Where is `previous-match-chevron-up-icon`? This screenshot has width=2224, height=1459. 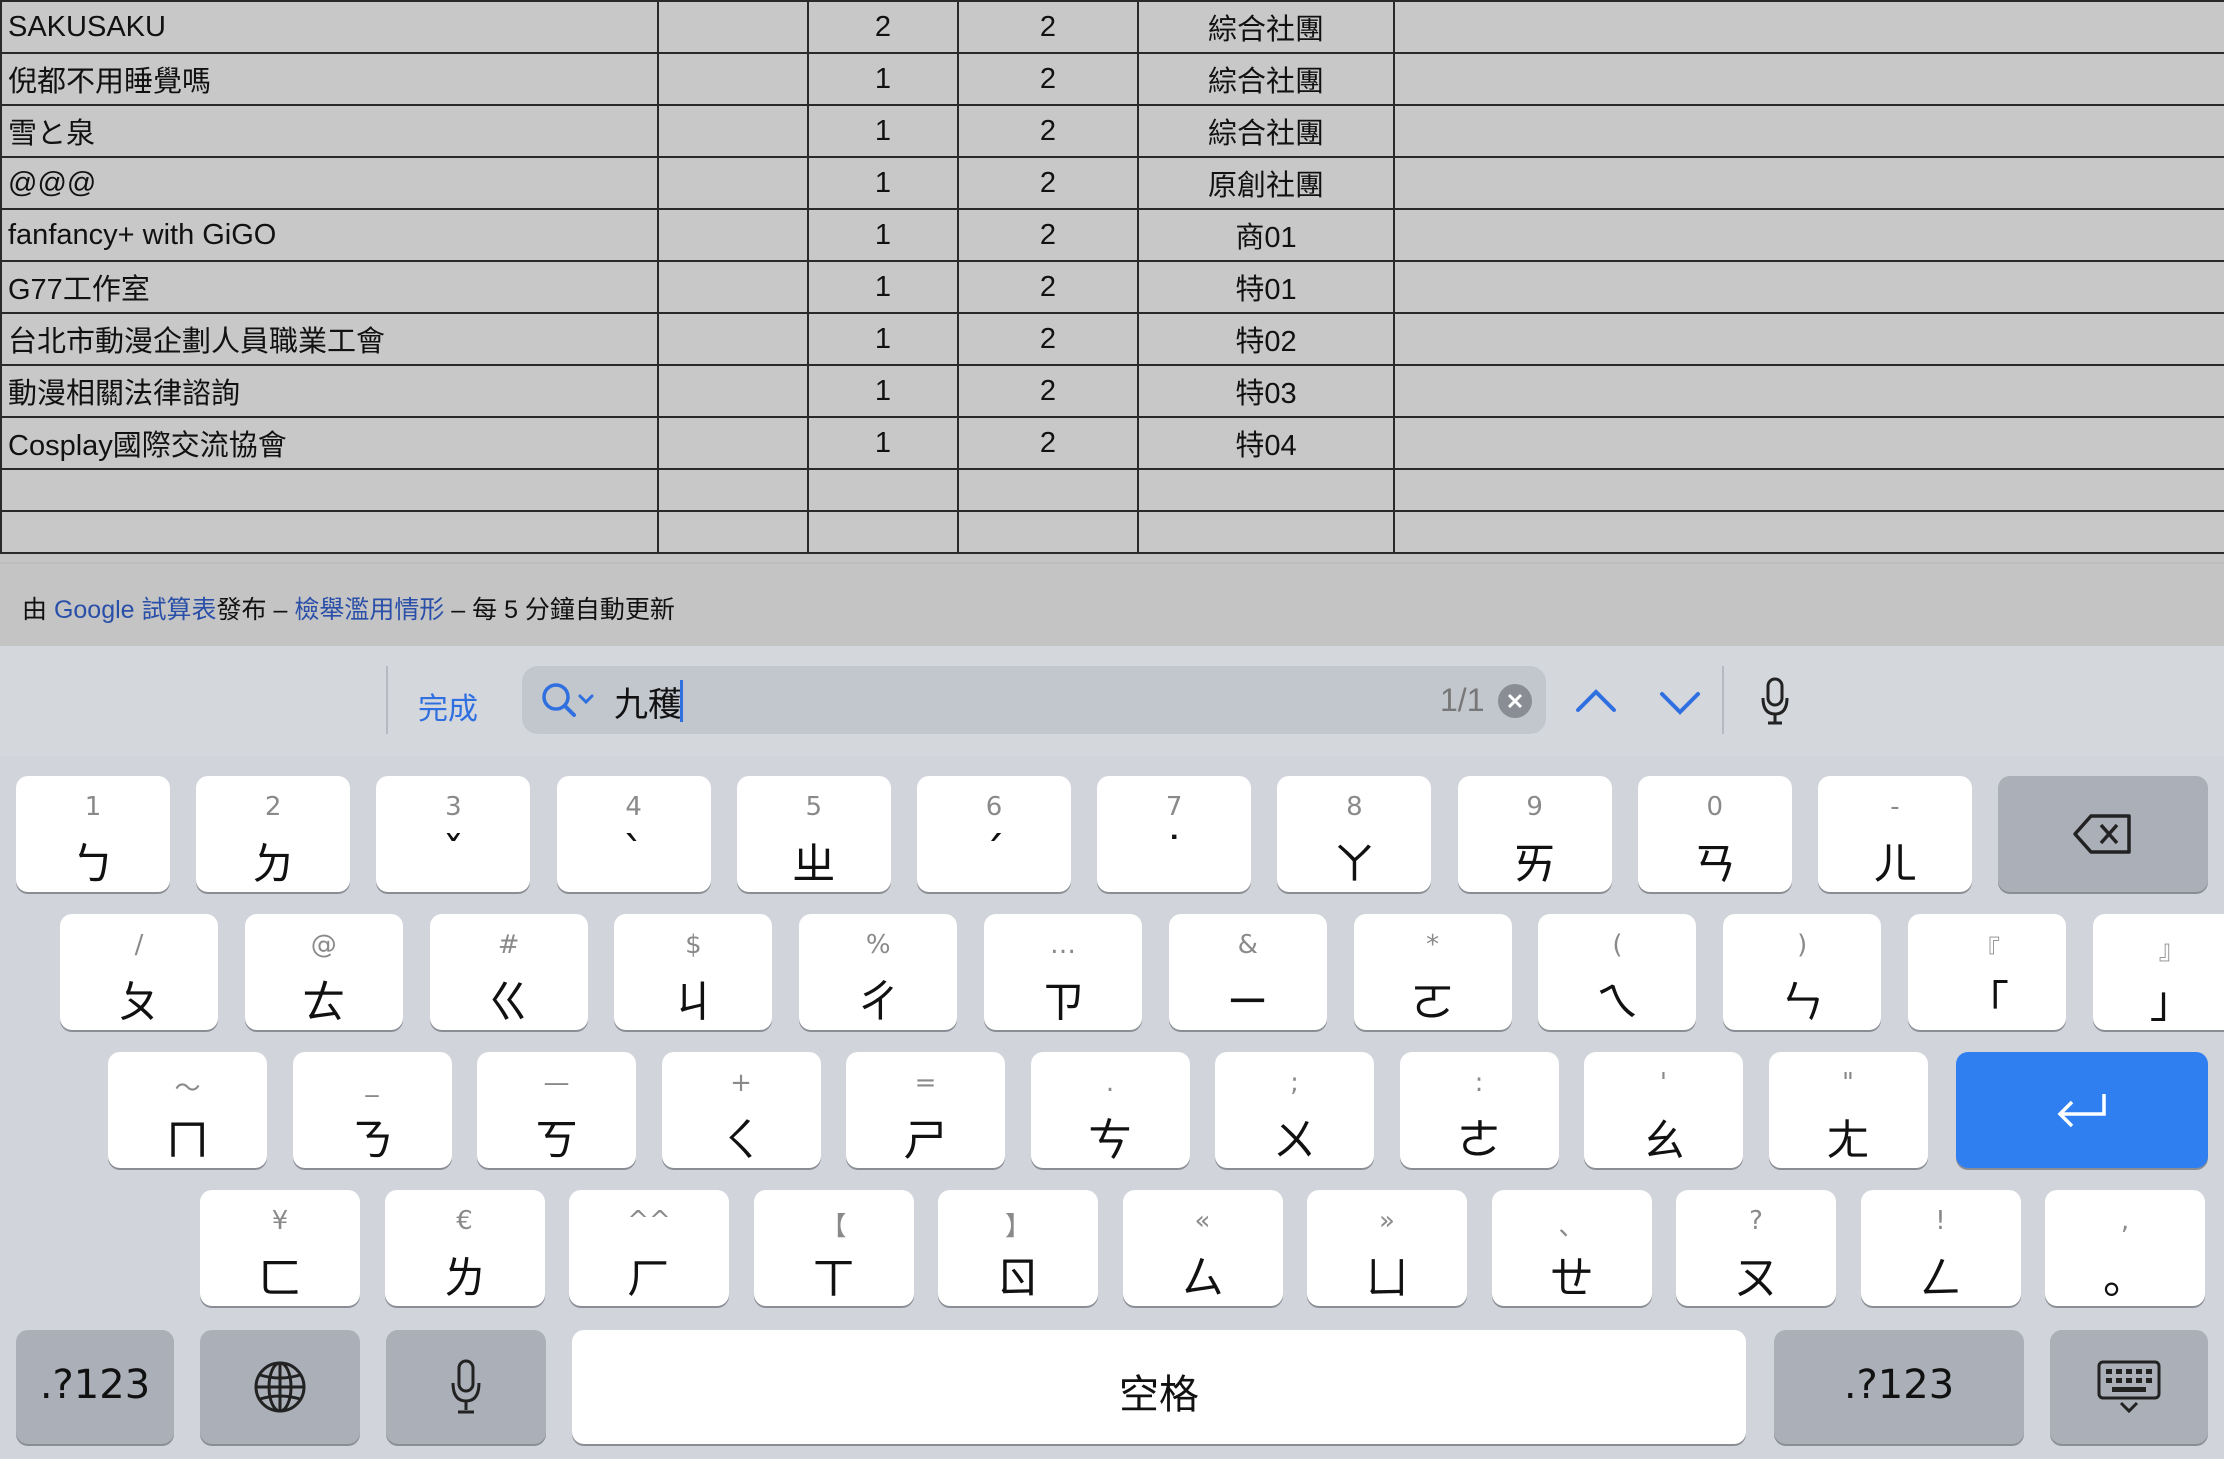 previous-match-chevron-up-icon is located at coordinates (1596, 702).